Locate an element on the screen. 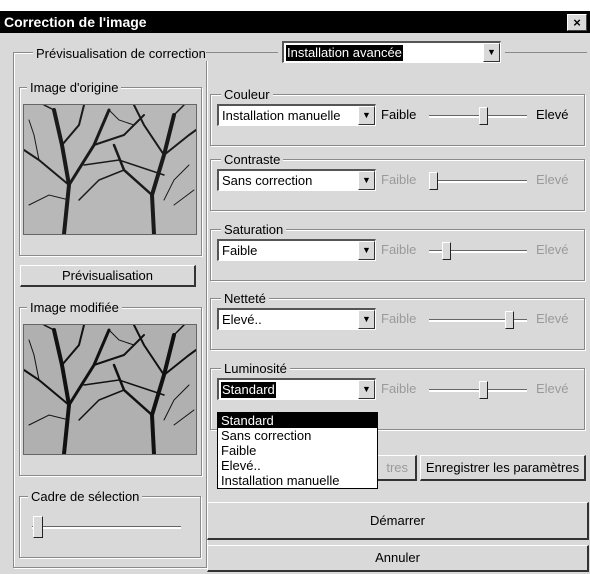 The width and height of the screenshot is (590, 574). close-button: × is located at coordinates (577, 22).